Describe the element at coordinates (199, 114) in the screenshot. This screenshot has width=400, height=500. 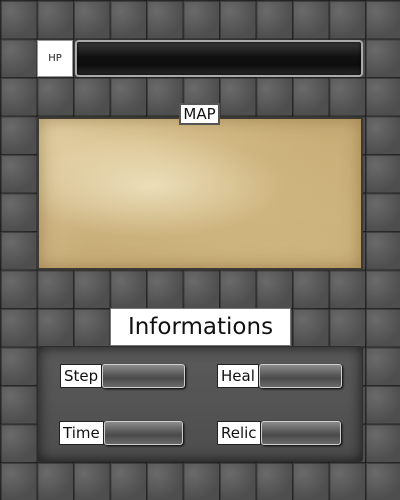
I see `map-label: MAP` at that location.